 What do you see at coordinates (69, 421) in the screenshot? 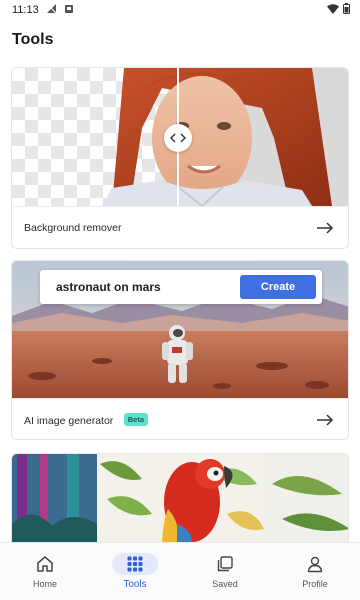
I see `card-title: AI image generator` at bounding box center [69, 421].